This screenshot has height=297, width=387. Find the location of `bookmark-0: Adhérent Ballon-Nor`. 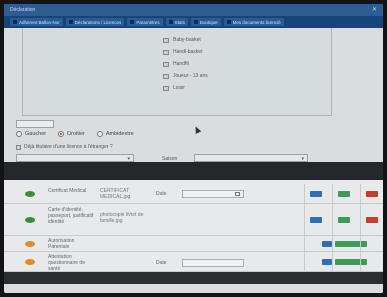

bookmark-0: Adhérent Ballon-Nor is located at coordinates (36, 22).